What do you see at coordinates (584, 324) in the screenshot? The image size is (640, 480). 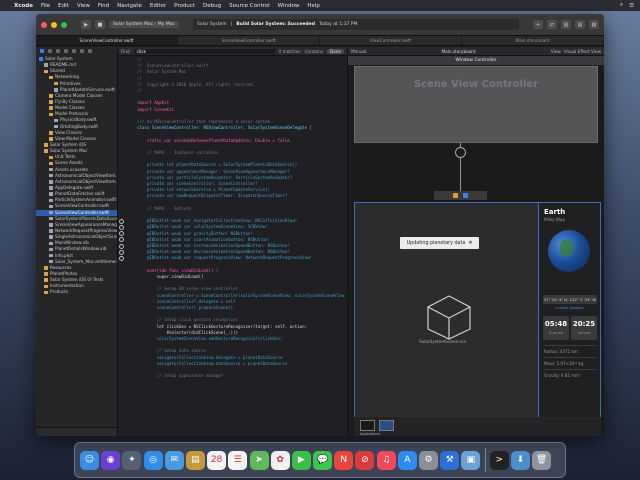 I see `sunset-time: 20:25` at bounding box center [584, 324].